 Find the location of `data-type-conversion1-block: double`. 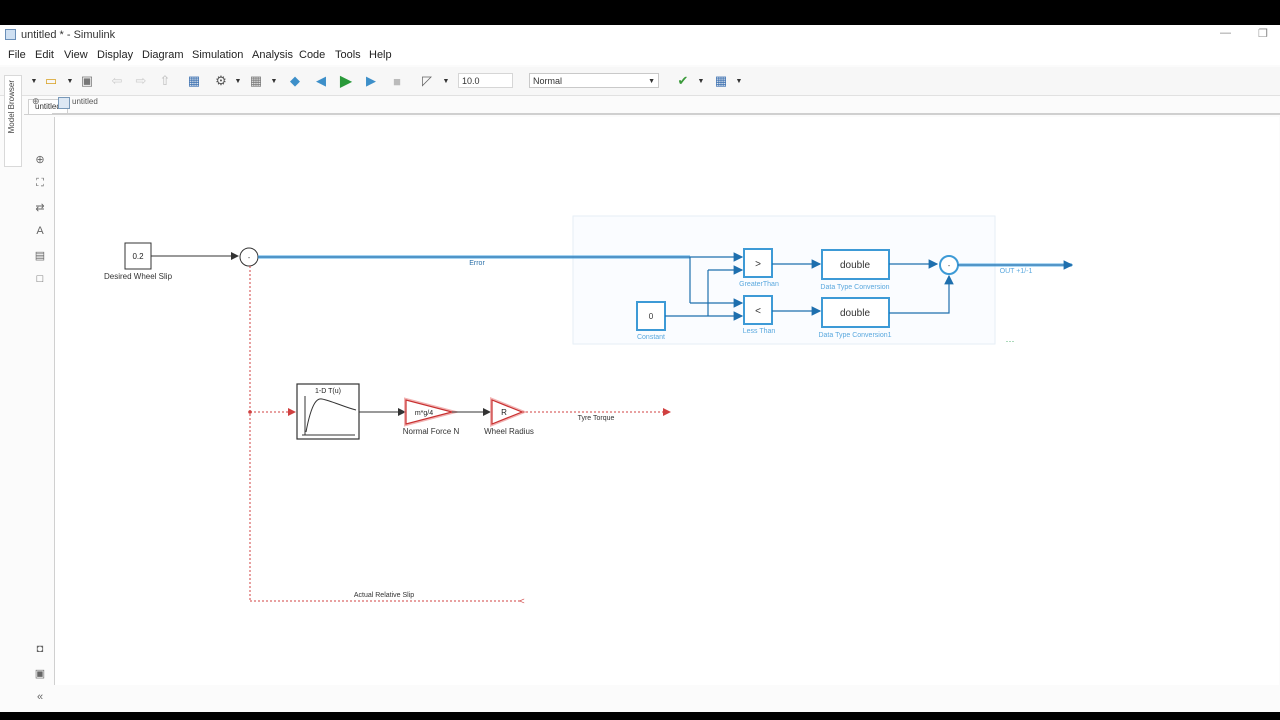

data-type-conversion1-block: double is located at coordinates (855, 312).